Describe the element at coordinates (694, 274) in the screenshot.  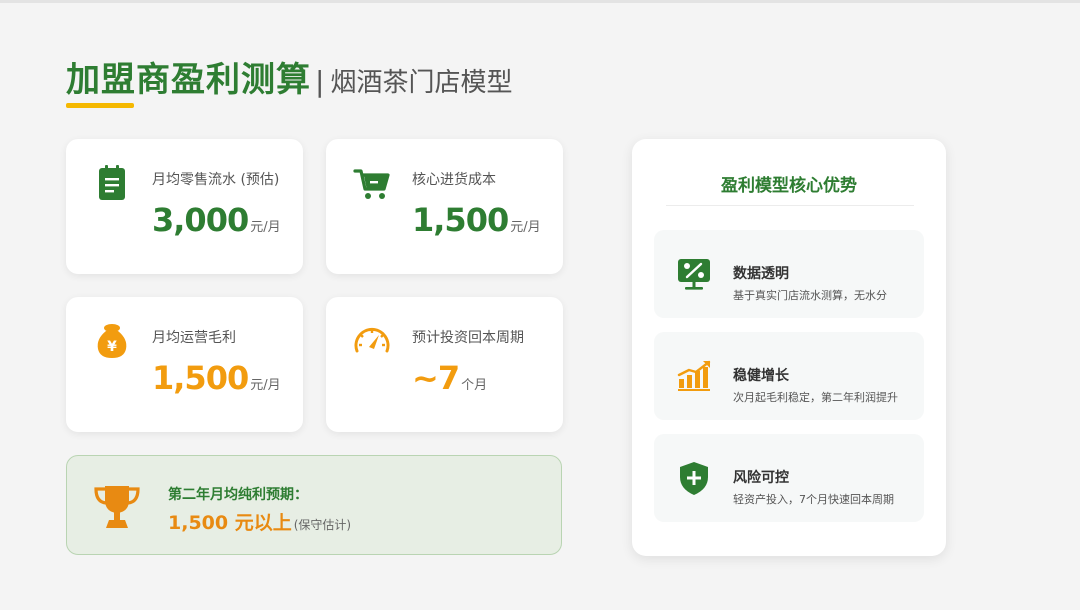
I see `percent-monitor-icon` at that location.